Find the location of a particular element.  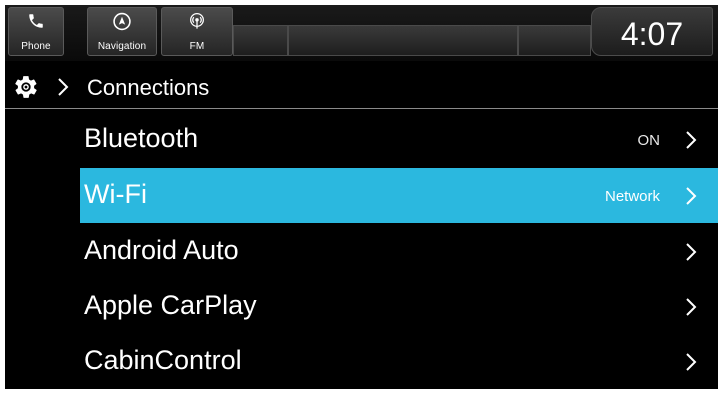

list-item-cabincontrol: CabinControl is located at coordinates (399, 361).